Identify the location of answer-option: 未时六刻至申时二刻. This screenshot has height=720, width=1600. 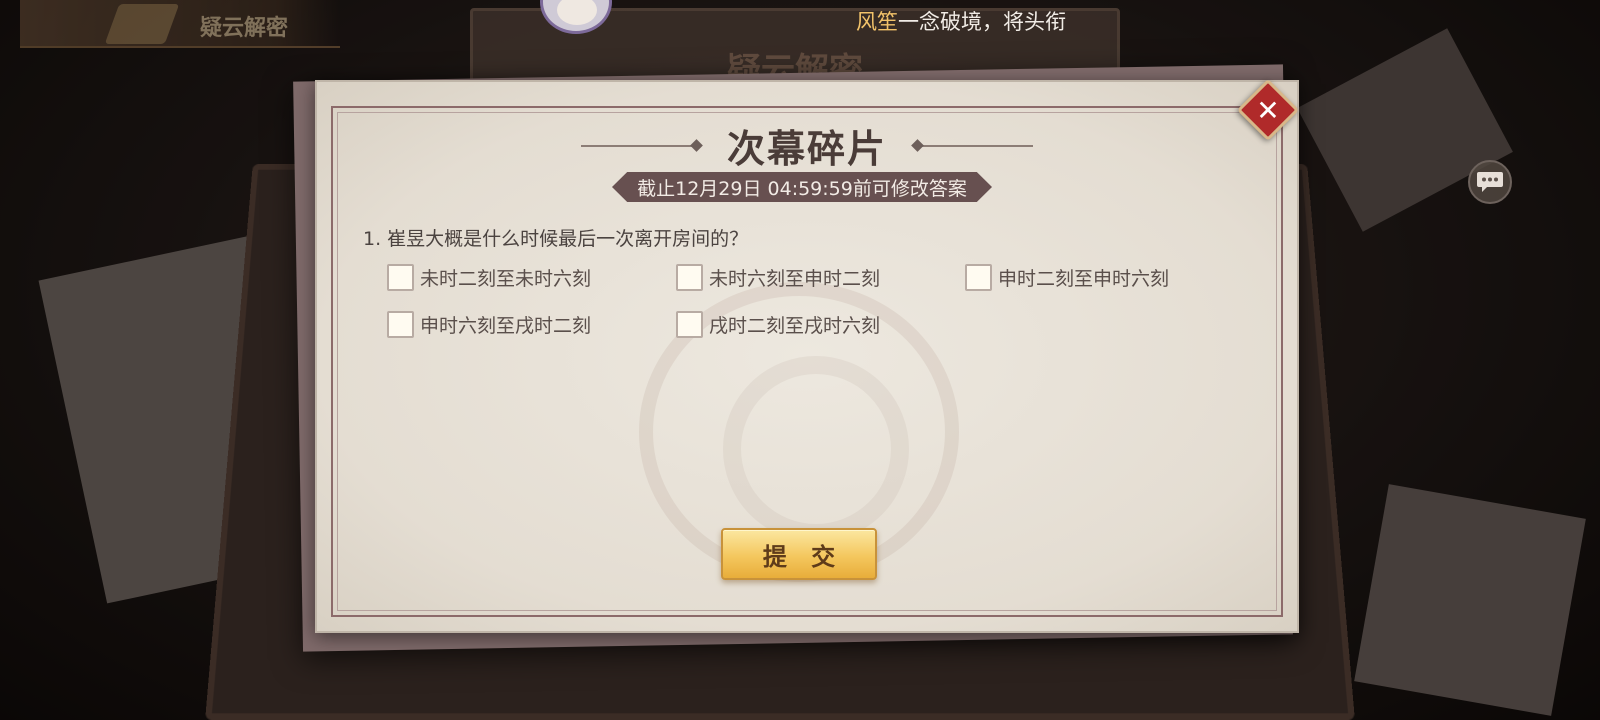
(778, 277).